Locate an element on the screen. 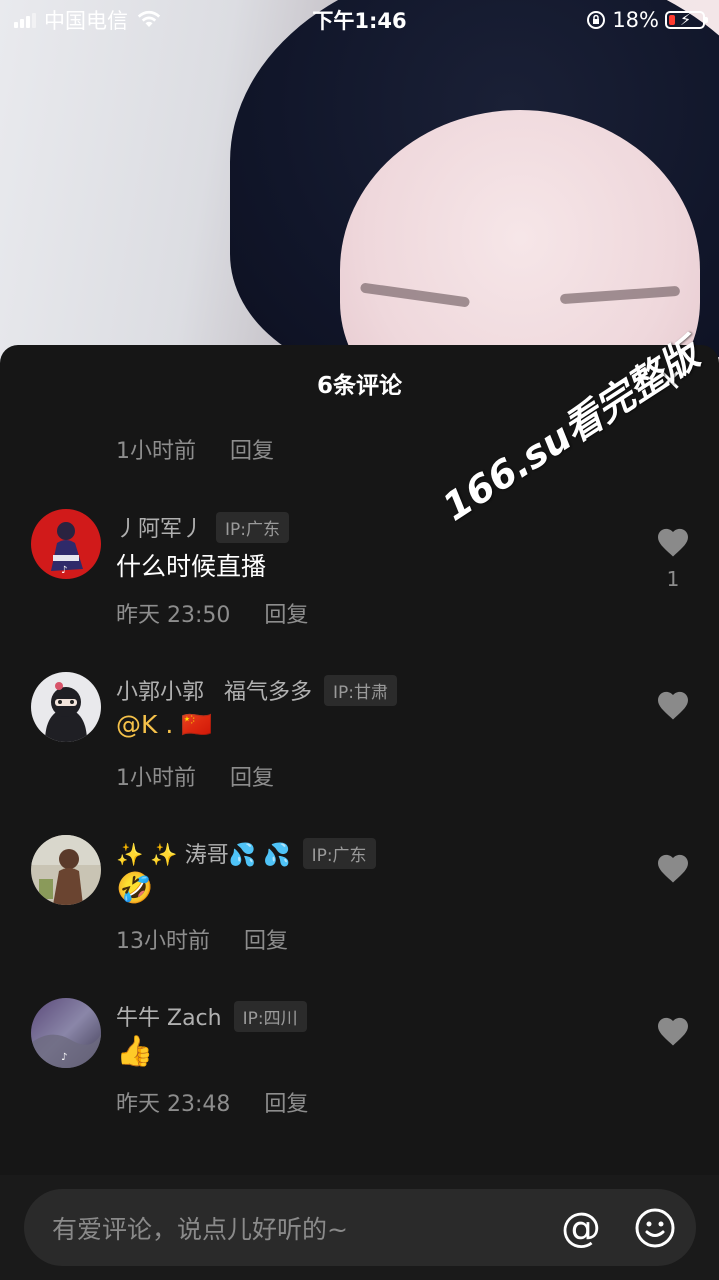 The image size is (719, 1280). previous-comment-meta: 1小时前 回复 is located at coordinates (195, 449).